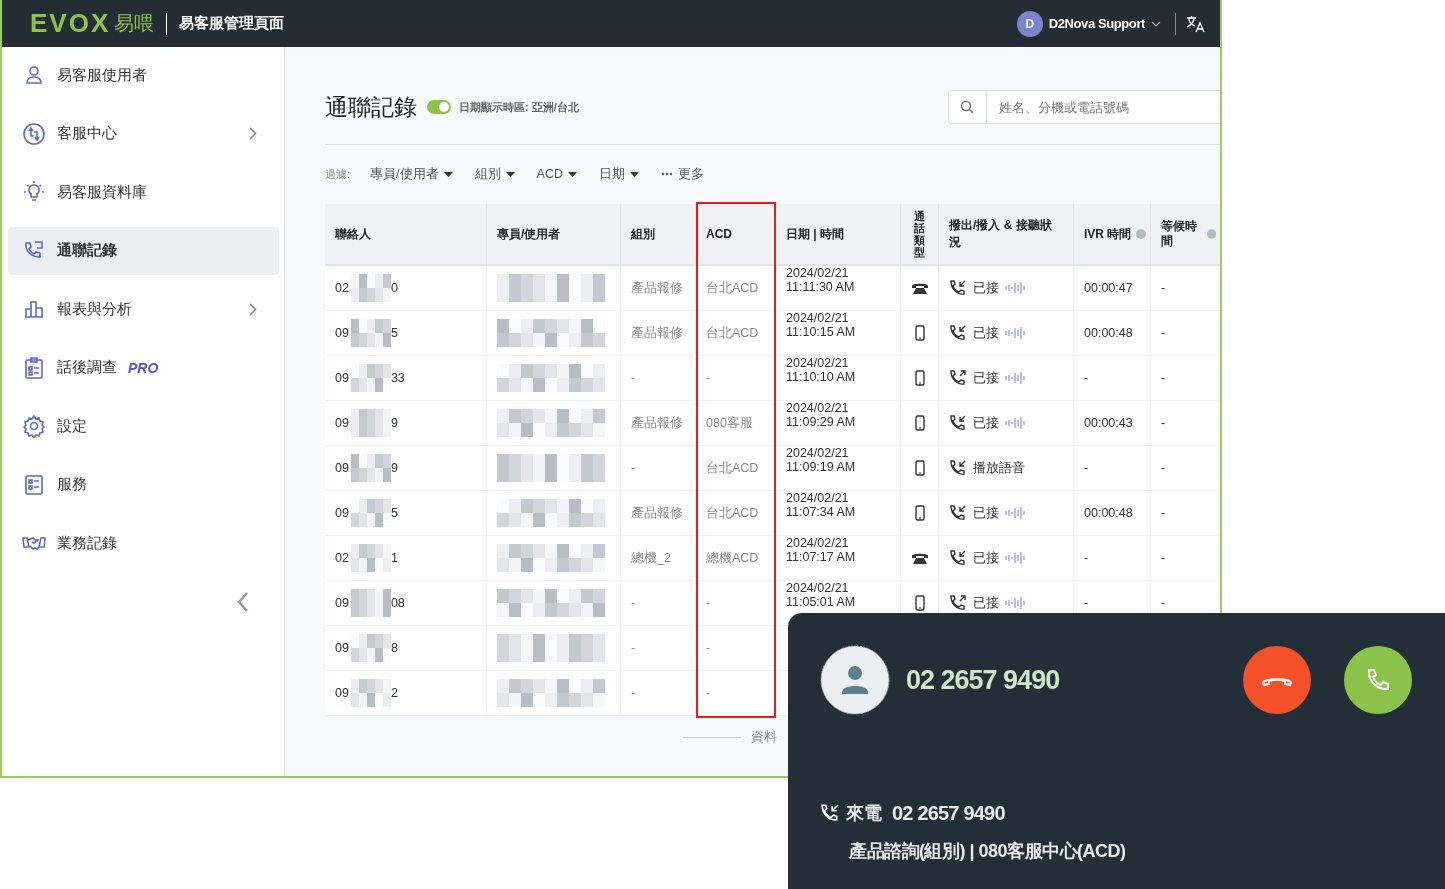 Image resolution: width=1445 pixels, height=889 pixels. What do you see at coordinates (406, 235) in the screenshot?
I see `column-header: 聯絡人` at bounding box center [406, 235].